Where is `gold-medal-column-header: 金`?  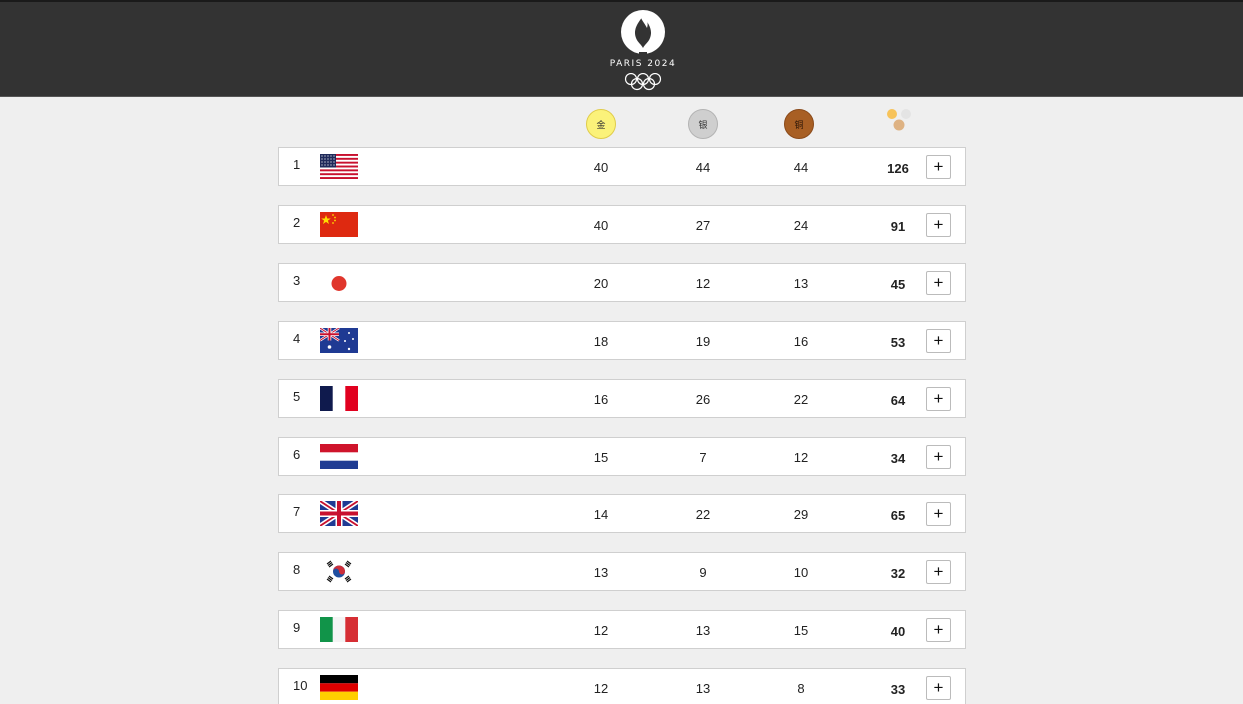
gold-medal-column-header: 金 is located at coordinates (601, 124).